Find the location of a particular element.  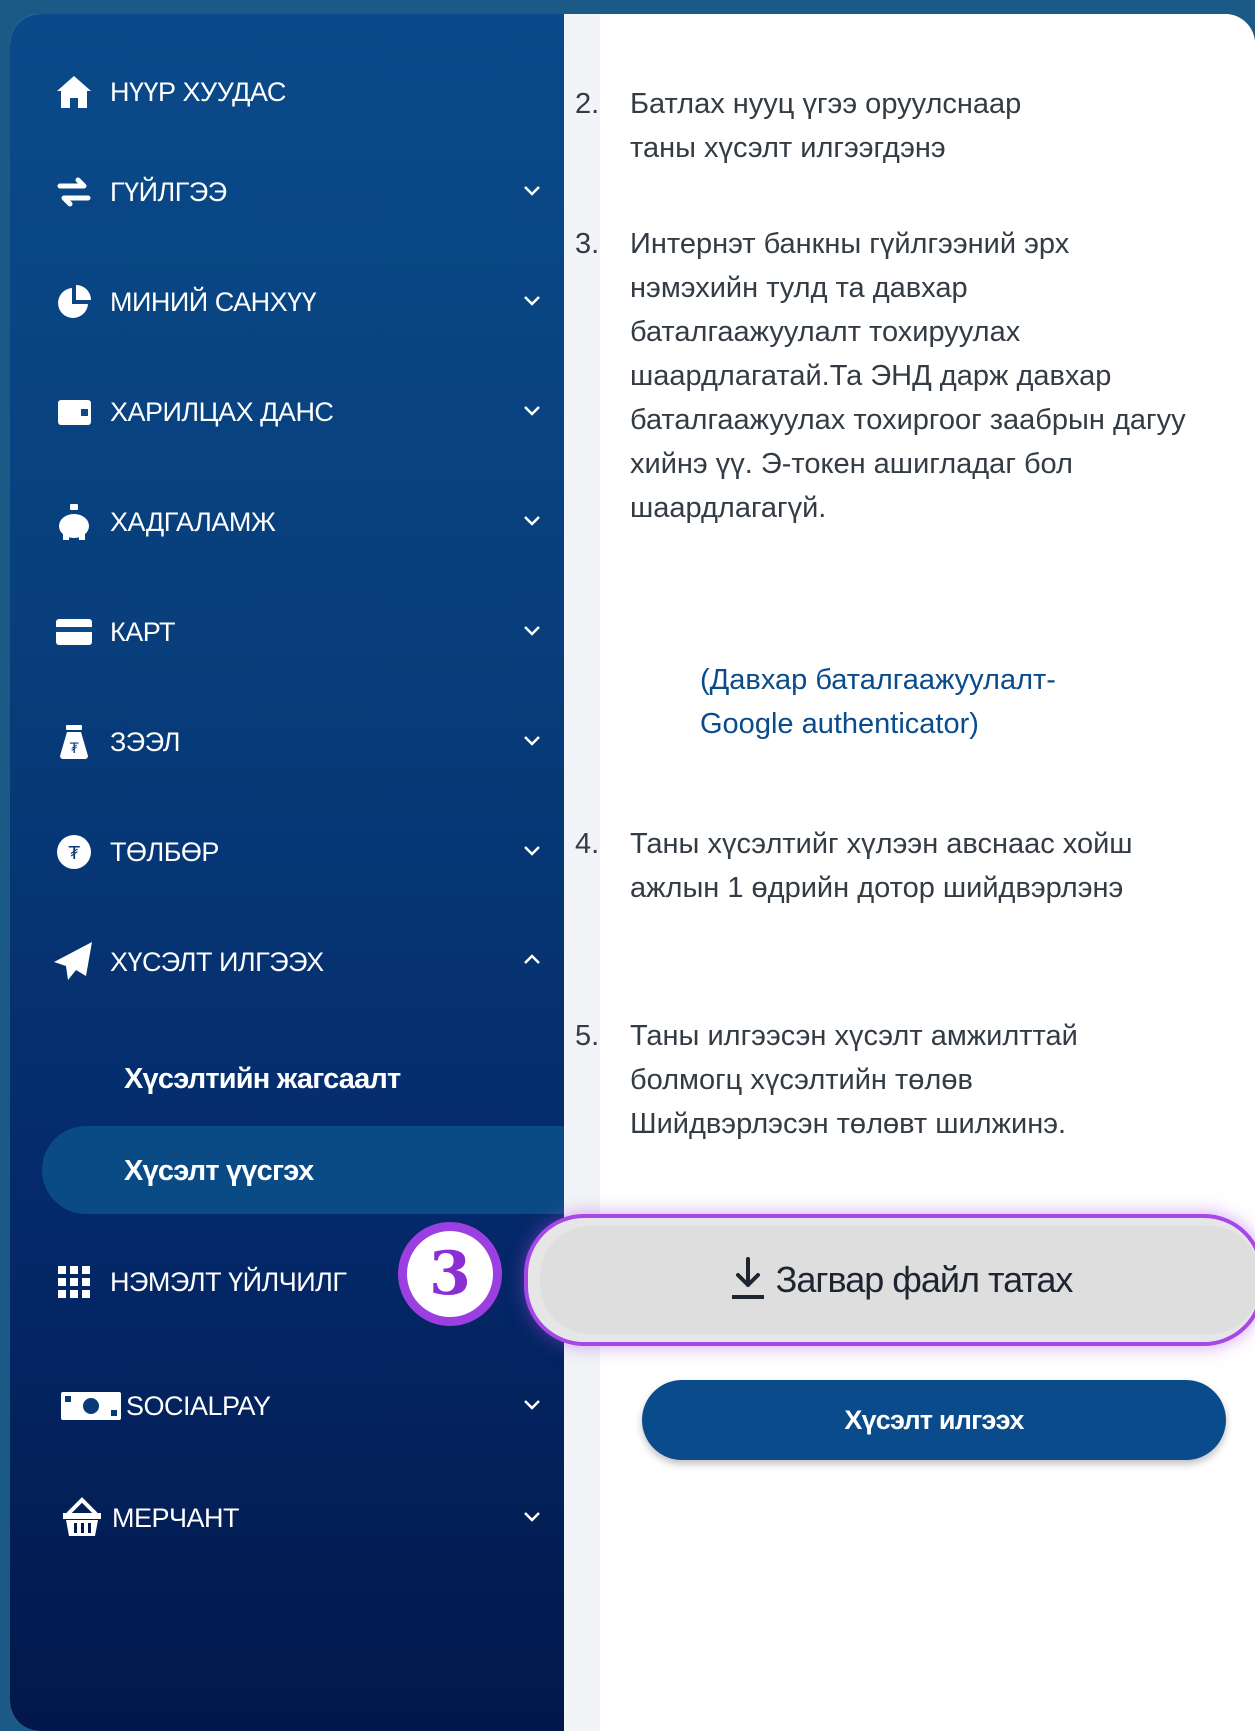

sidebar-item-label: ХАРИЛЦАХ ДАНС is located at coordinates (222, 411).